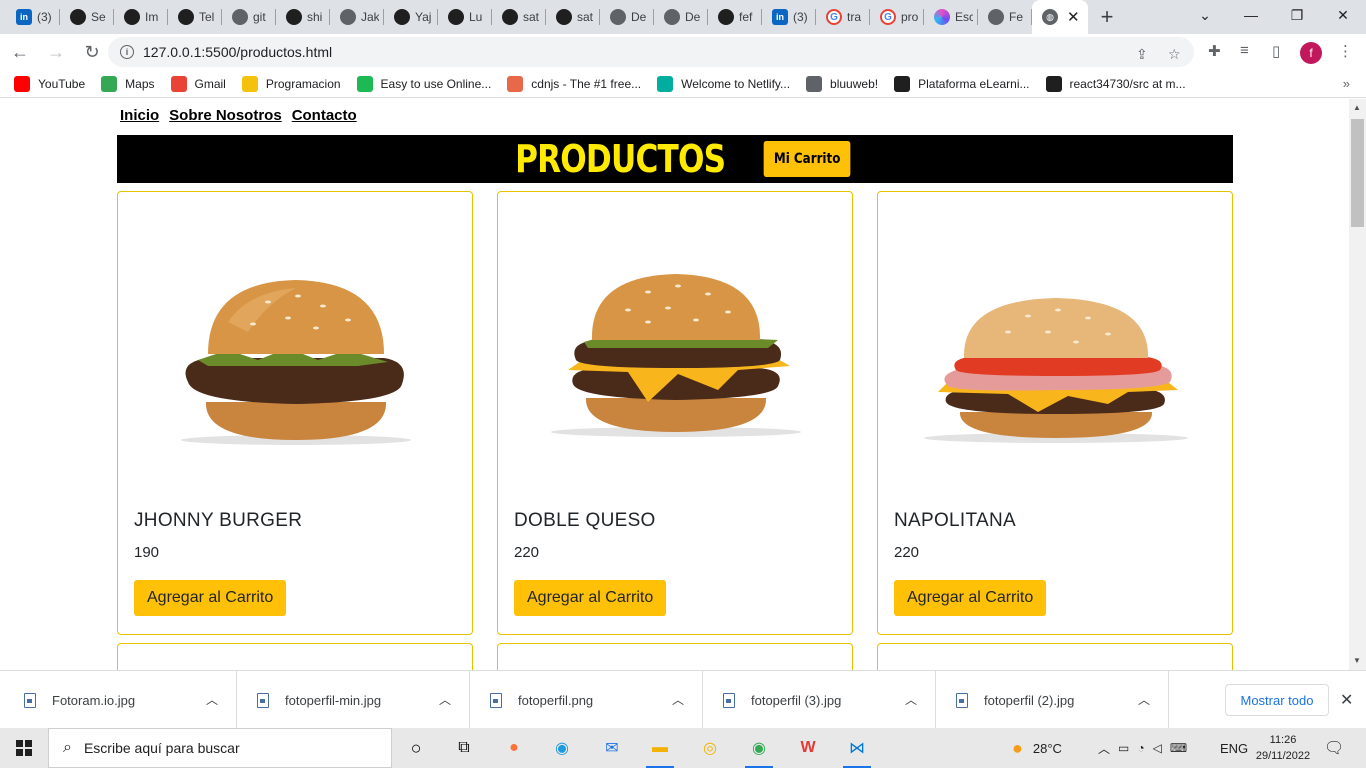 The height and width of the screenshot is (768, 1366). What do you see at coordinates (1037, 748) in the screenshot?
I see `weather-widget: ● 28°C` at bounding box center [1037, 748].